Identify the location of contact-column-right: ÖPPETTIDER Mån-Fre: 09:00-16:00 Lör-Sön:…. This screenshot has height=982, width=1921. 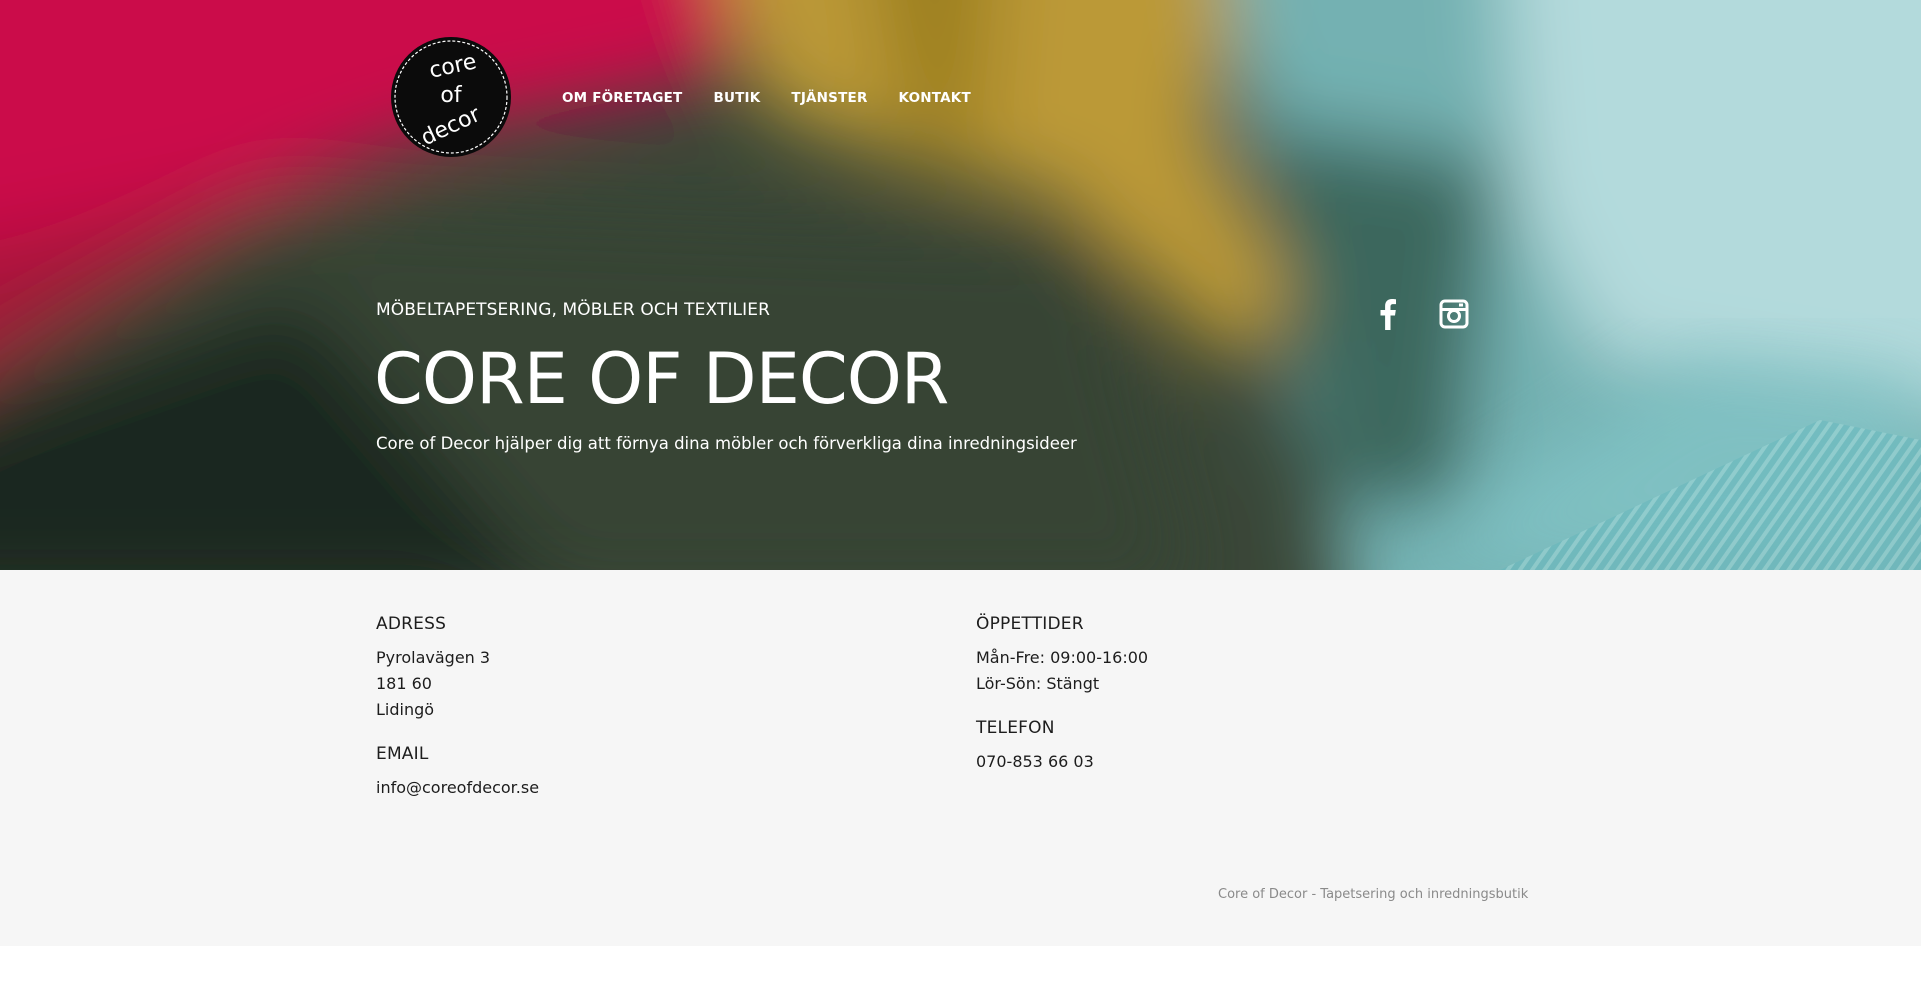
(1062, 704).